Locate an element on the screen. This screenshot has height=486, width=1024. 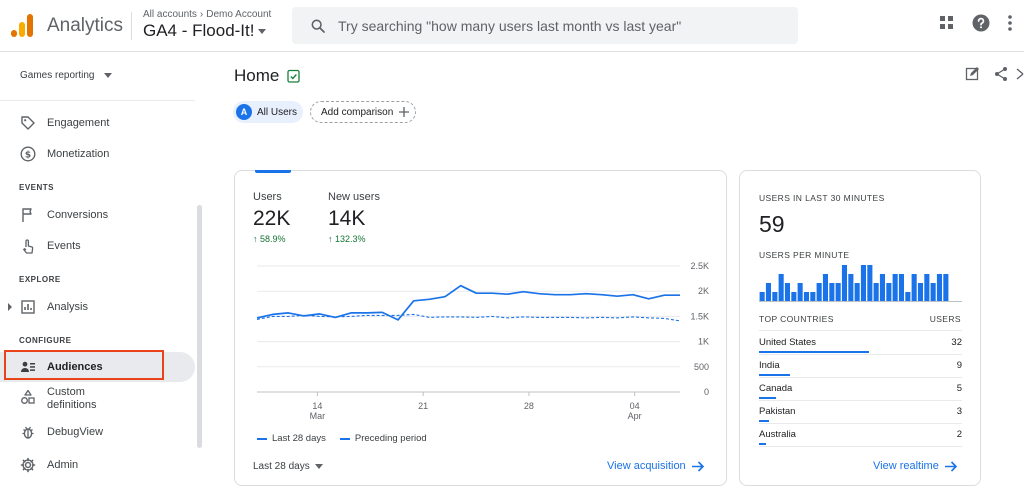
breadcrumb: All accounts › Demo Account is located at coordinates (207, 14).